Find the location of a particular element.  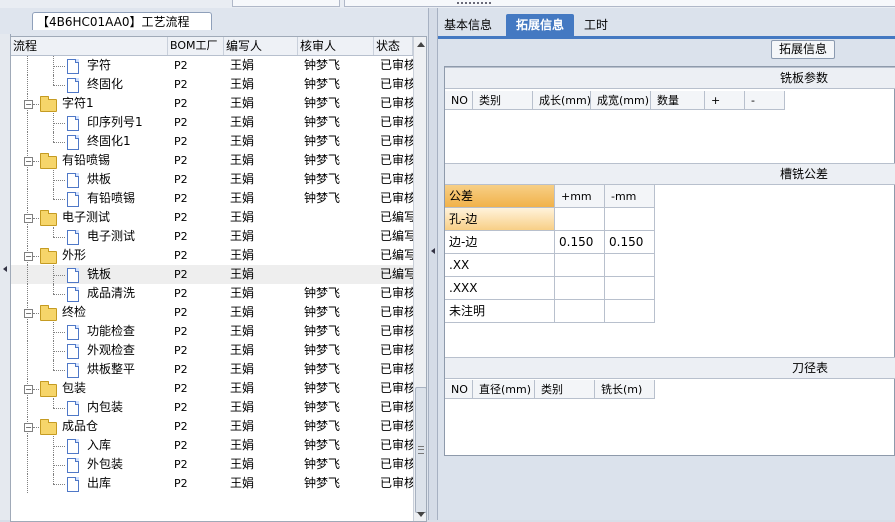

tree-row: − 包装 P2 王娟 钟梦飞 已审核 is located at coordinates (212, 388).